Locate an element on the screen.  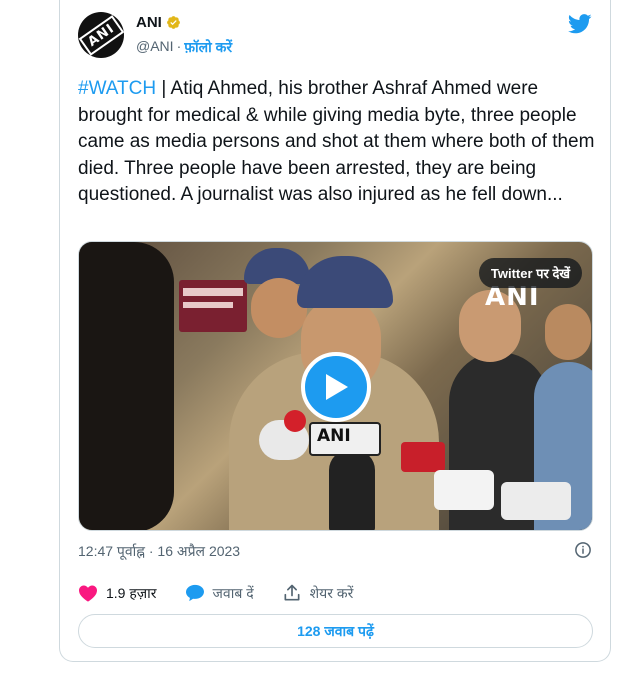
tweet-actions: 1.9 हज़ार जवाब दें शेयर करें is located at coordinates (229, 593).